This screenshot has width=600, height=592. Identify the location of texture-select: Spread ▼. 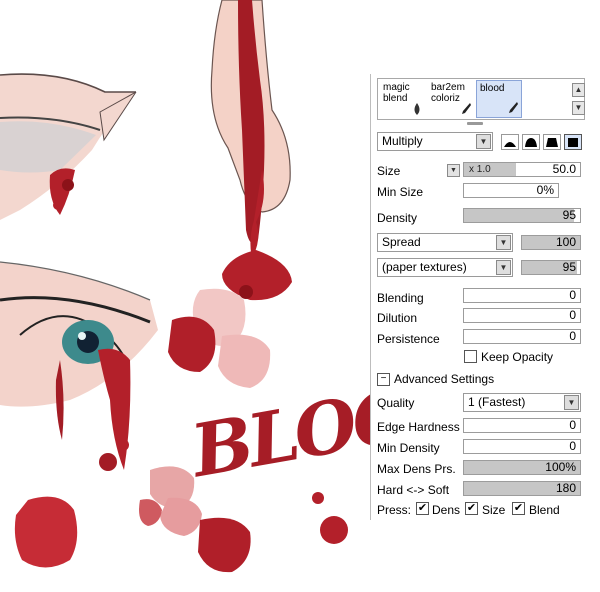
(445, 242).